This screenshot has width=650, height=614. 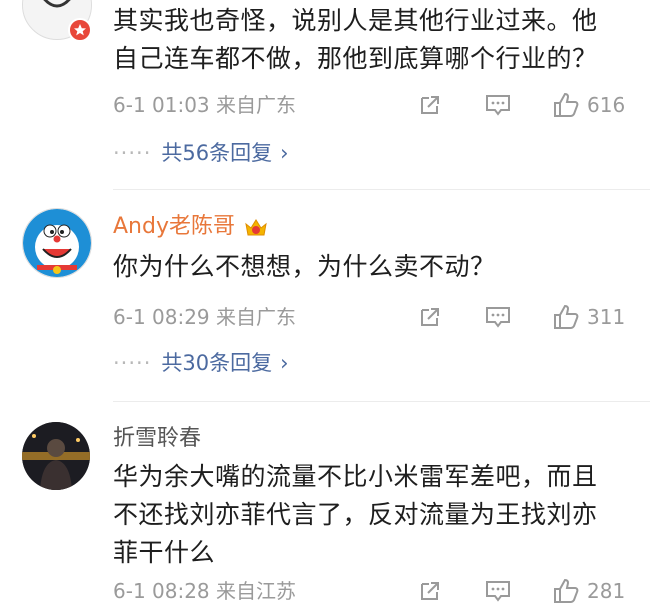 I want to click on comment-text: 自己连车都不做，那他到底算哪个行业的？, so click(x=355, y=58).